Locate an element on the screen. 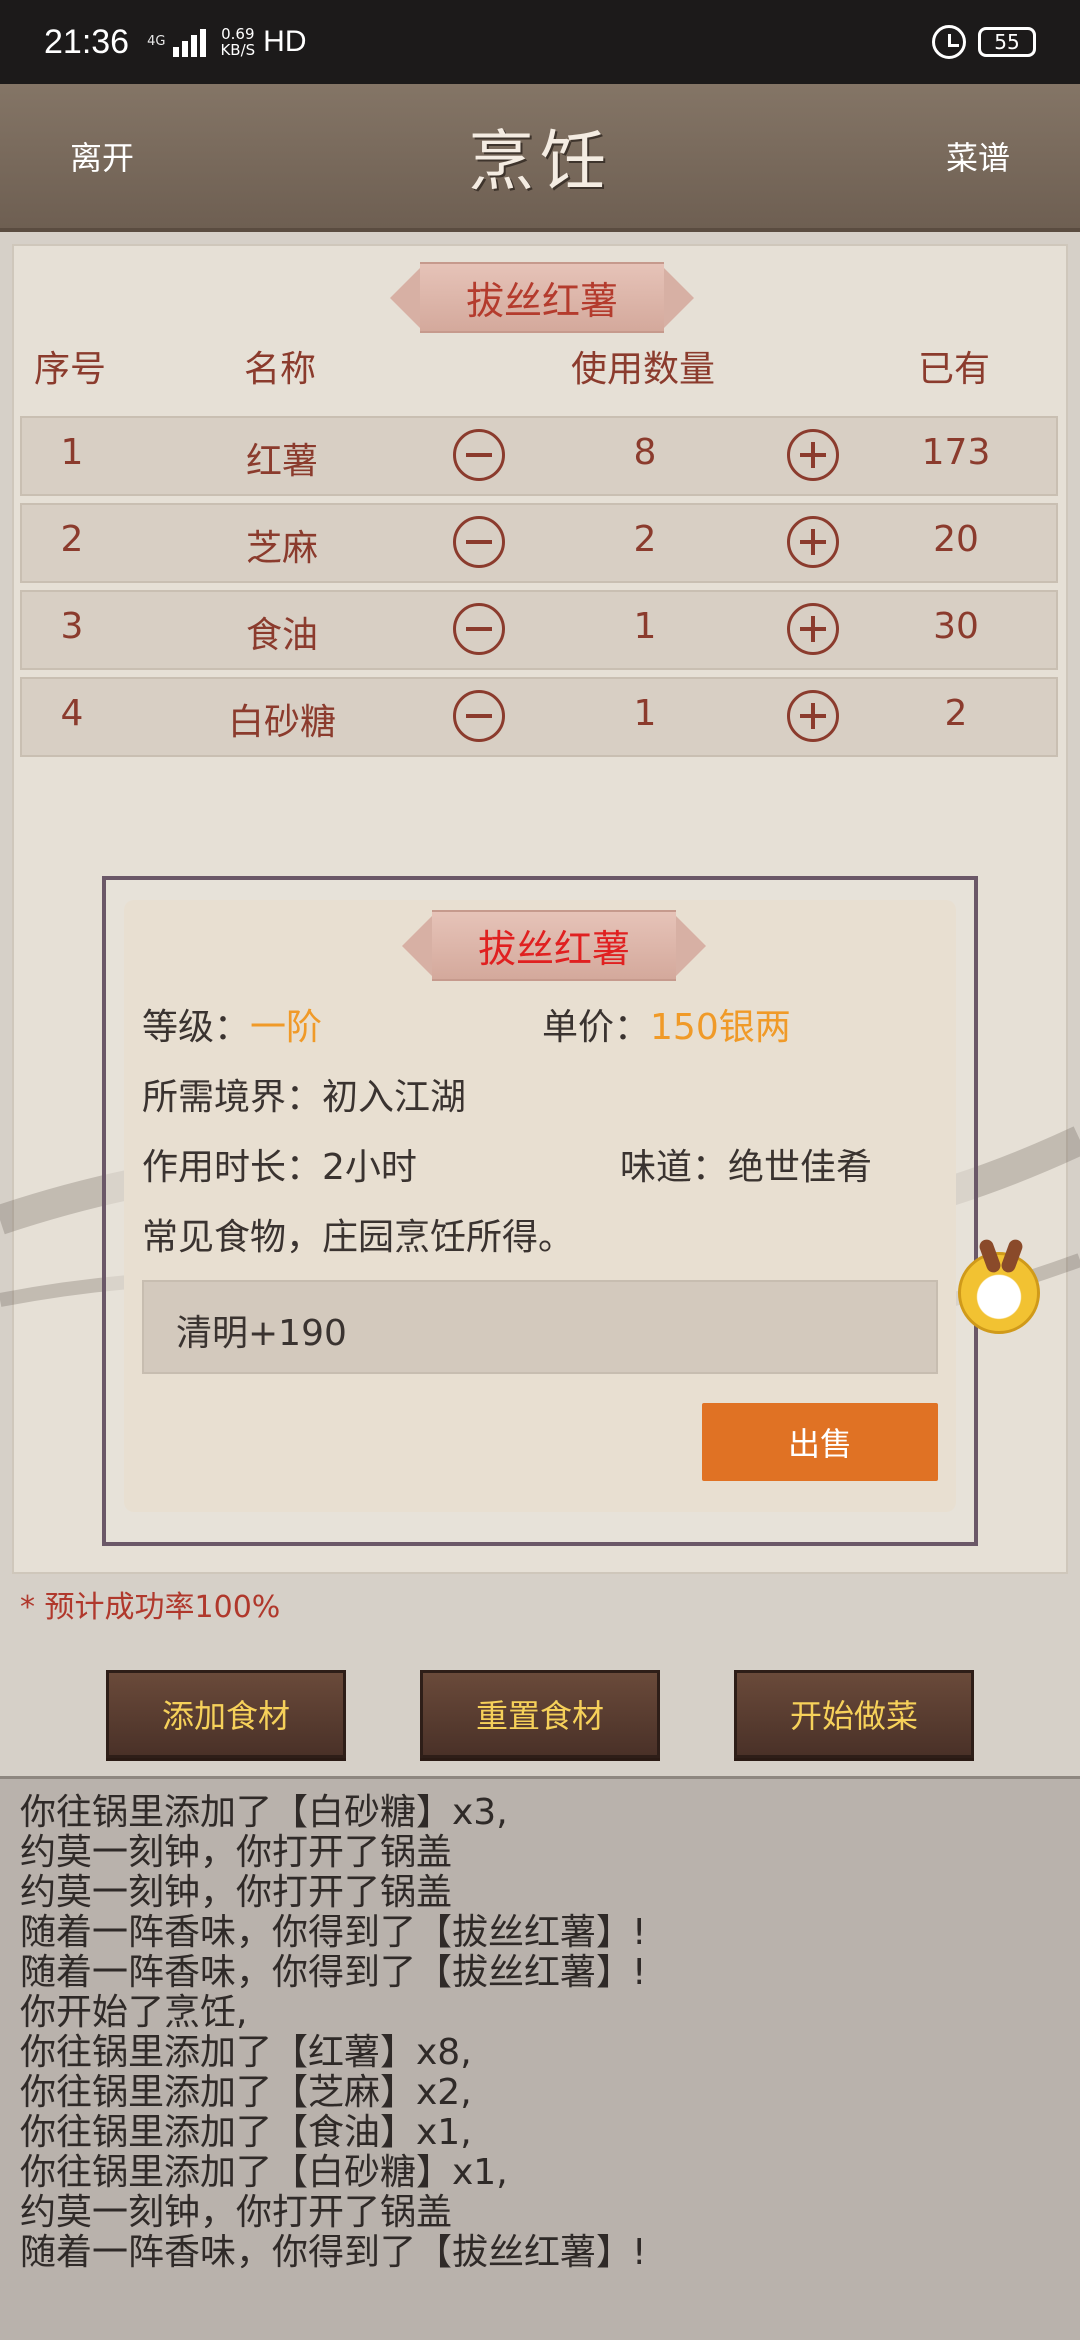  popup-title: 拔丝红薯 is located at coordinates (554, 945).